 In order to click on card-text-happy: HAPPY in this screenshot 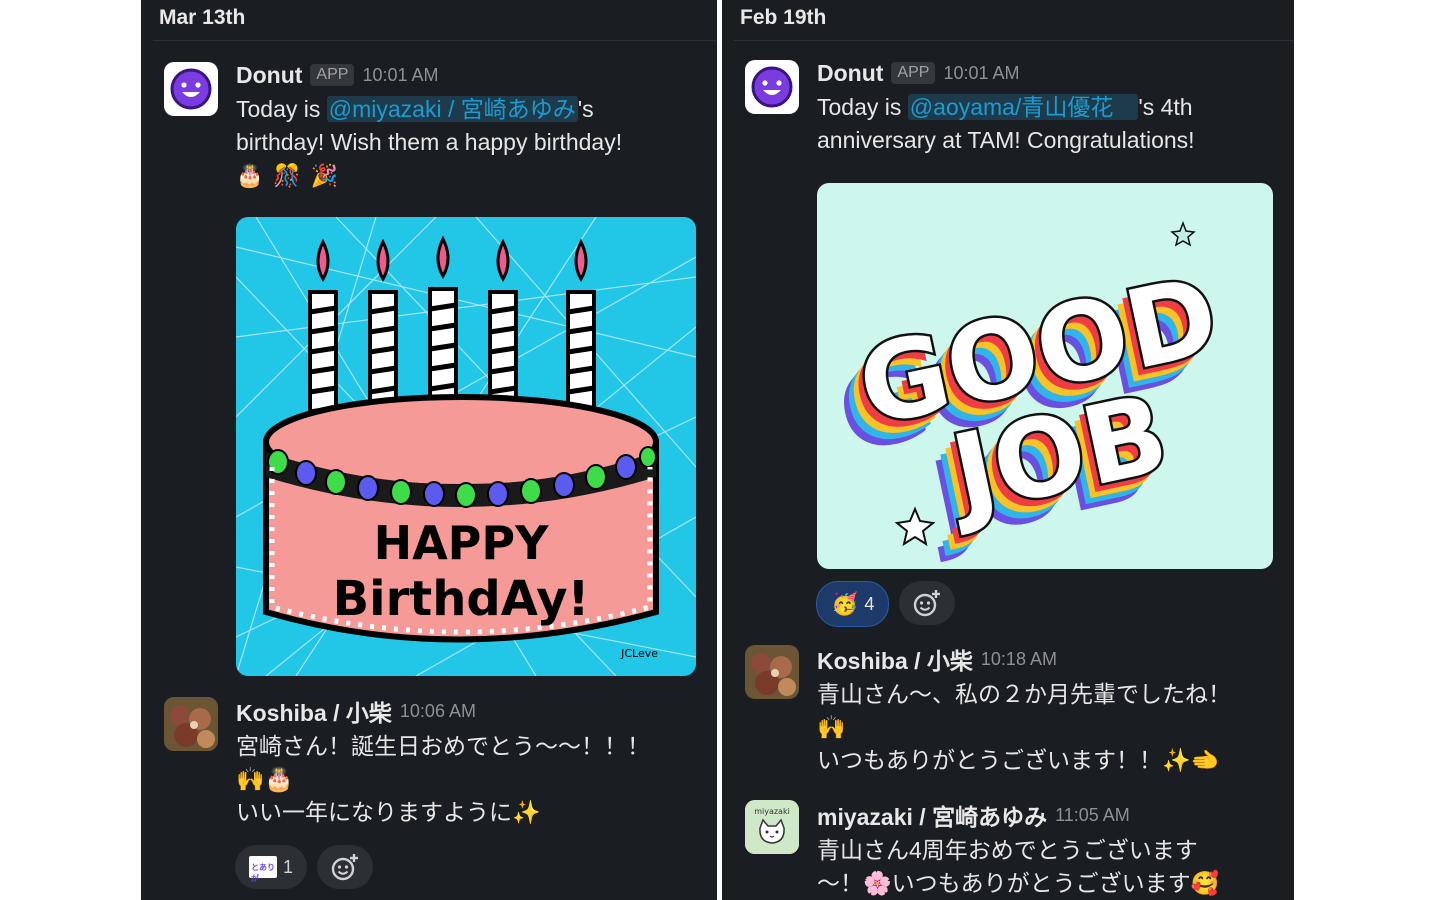, I will do `click(462, 543)`.